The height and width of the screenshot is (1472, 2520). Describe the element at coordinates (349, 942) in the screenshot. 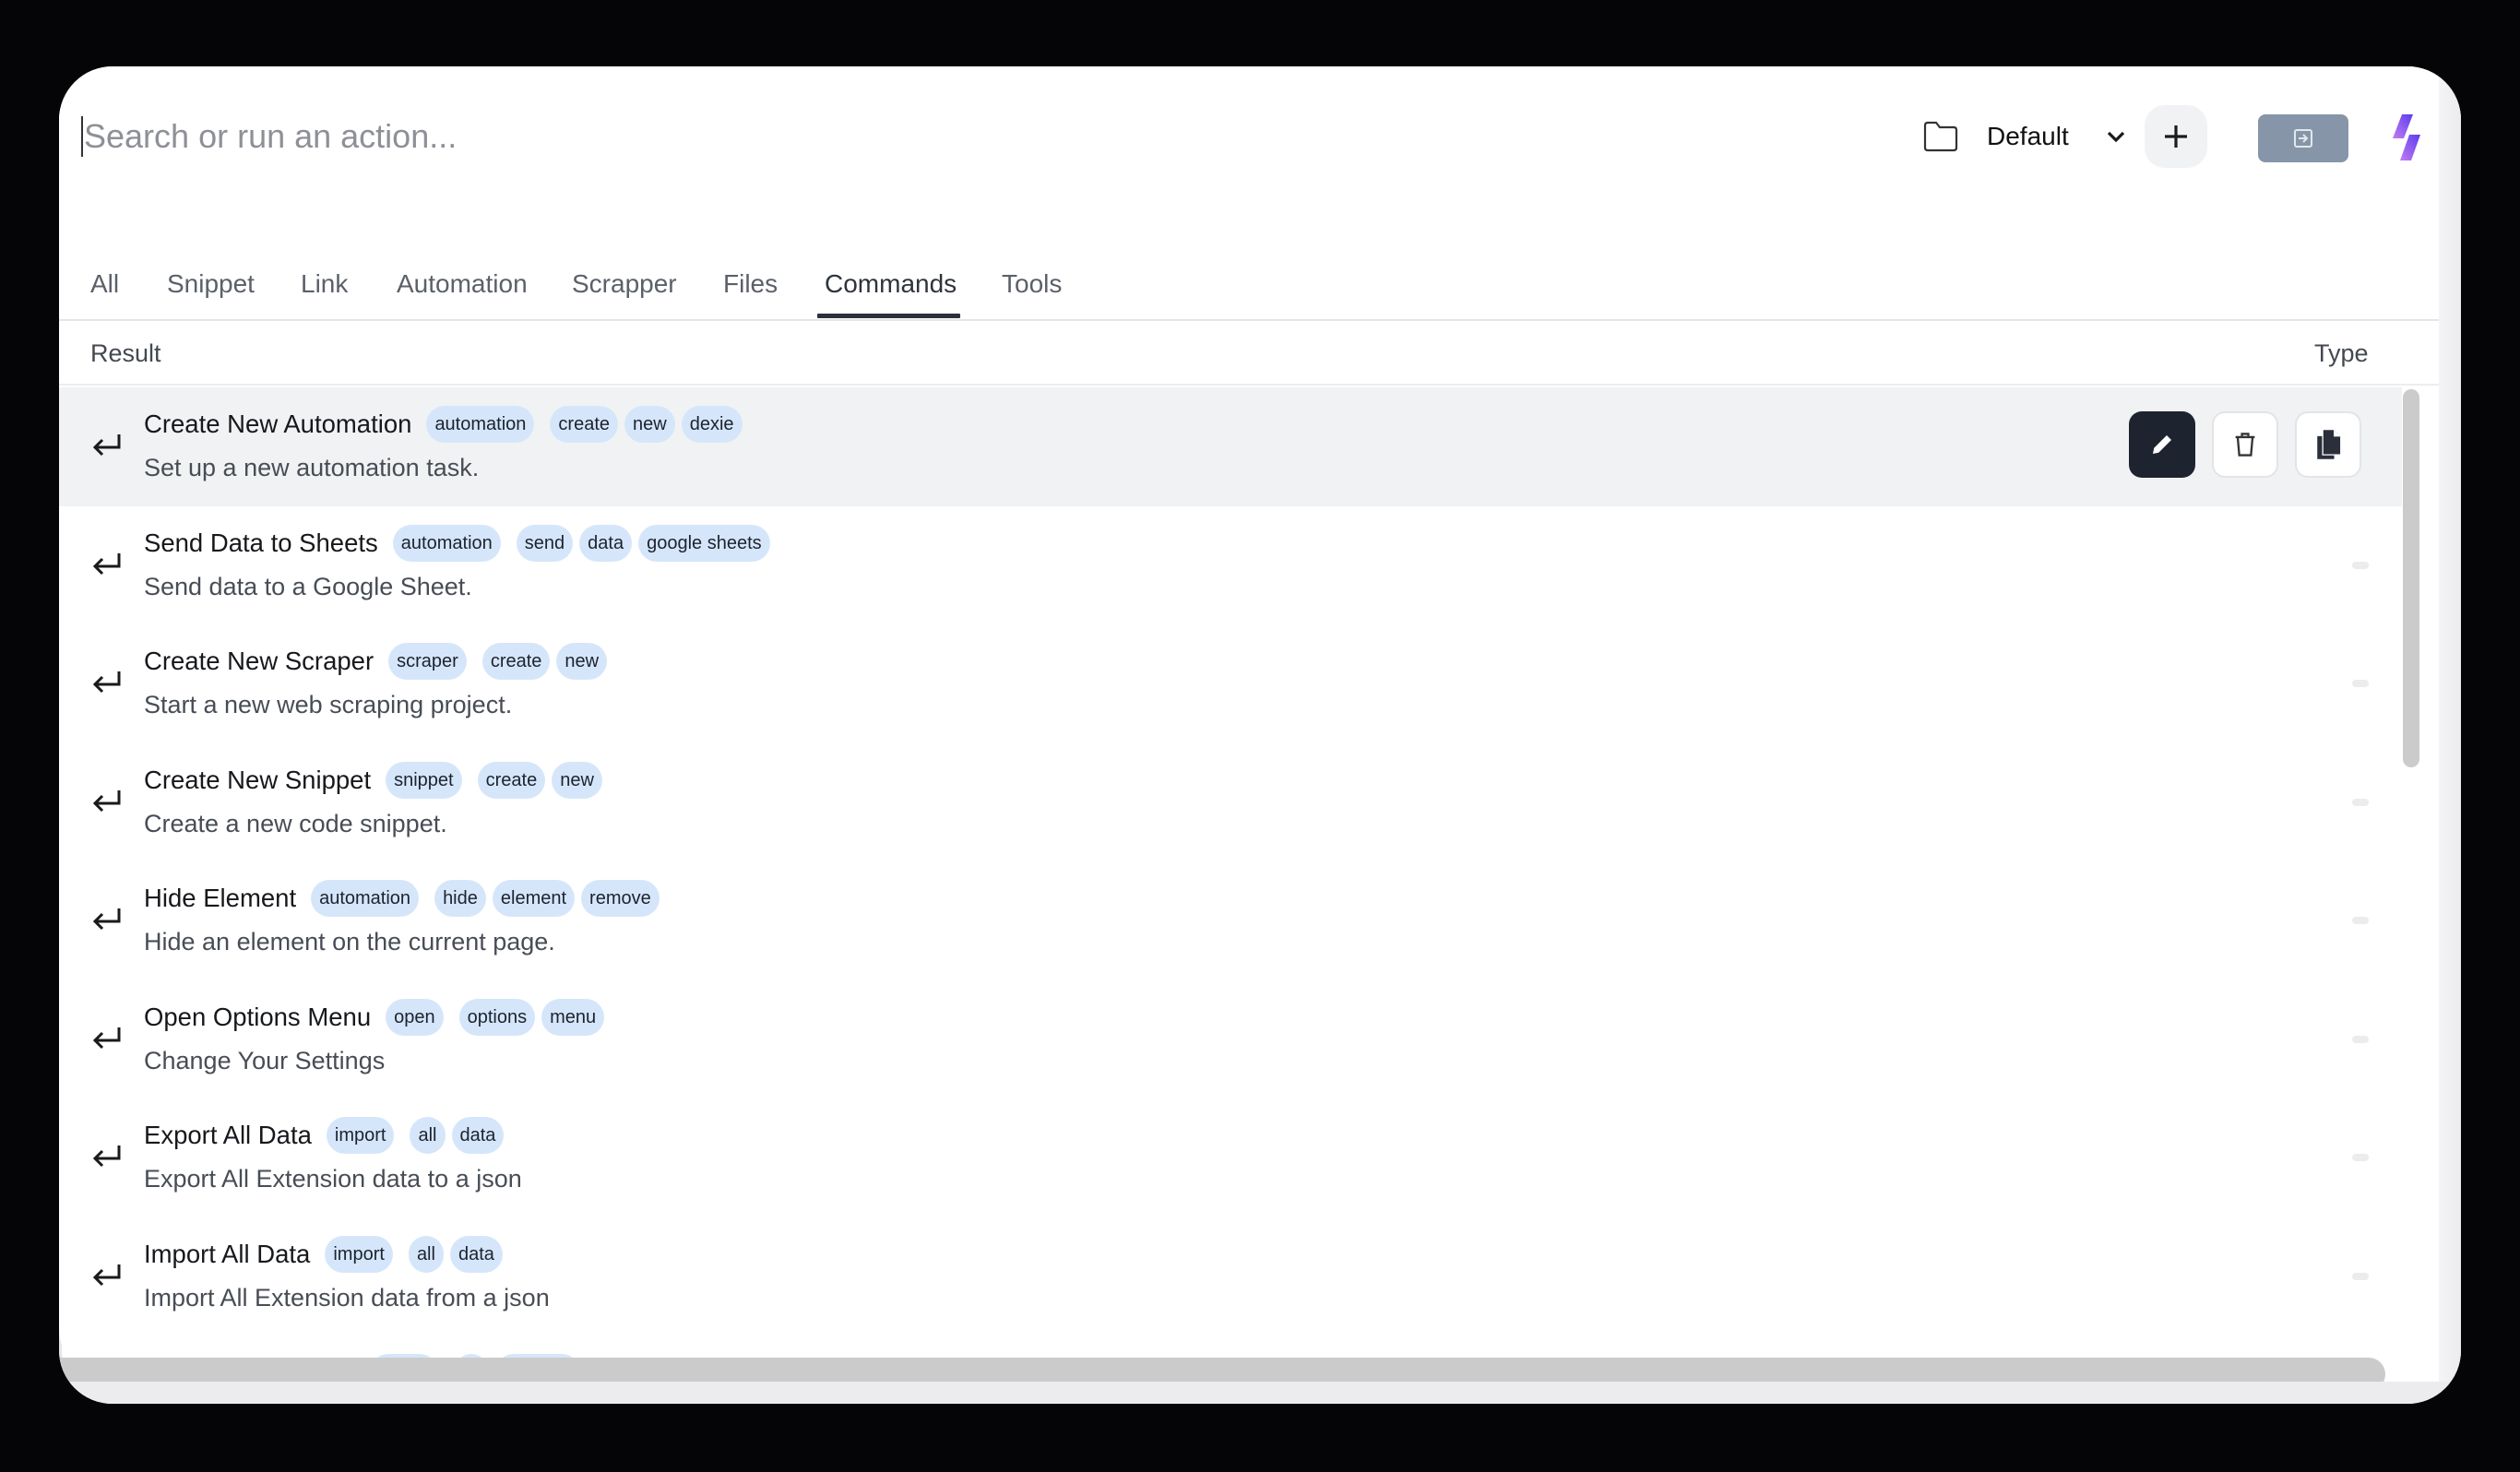

I see `row-description: Hide an element on the current page.` at that location.